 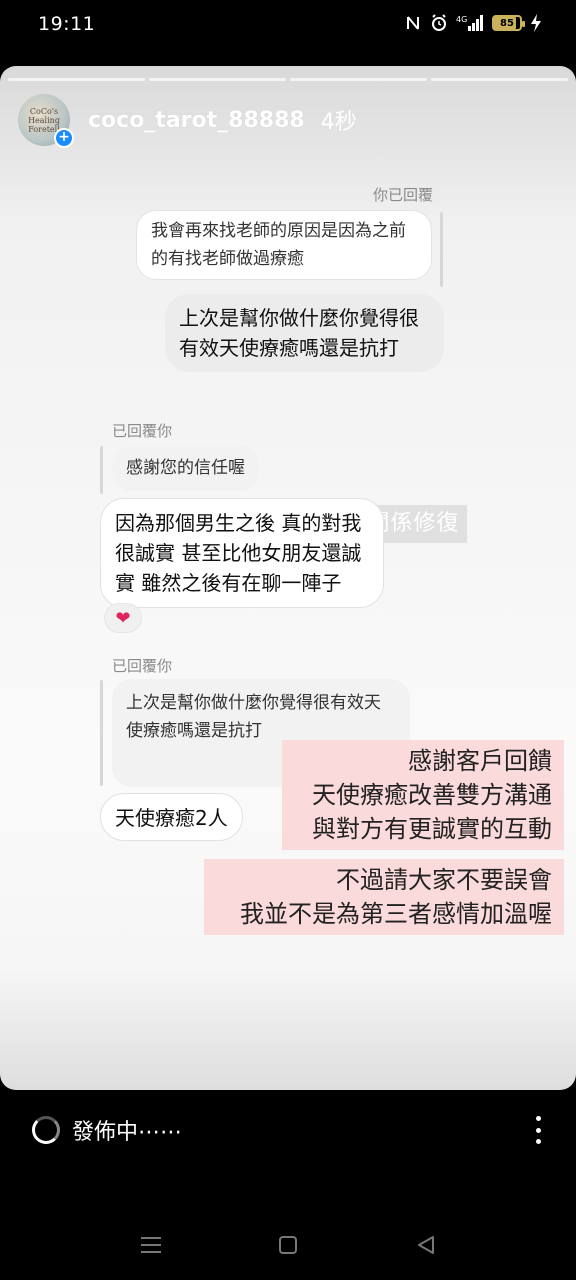 I want to click on charging-icon, so click(x=536, y=23).